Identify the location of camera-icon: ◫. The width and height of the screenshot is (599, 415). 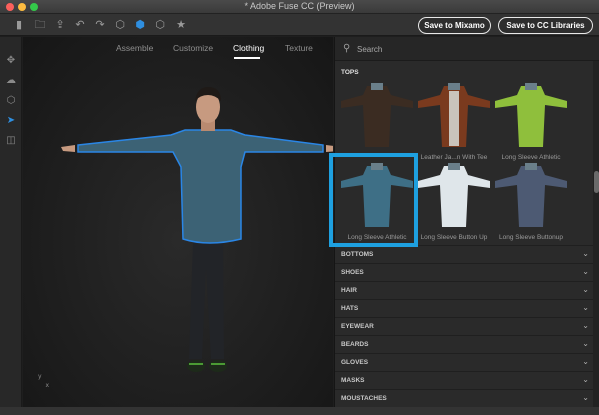
(11, 141).